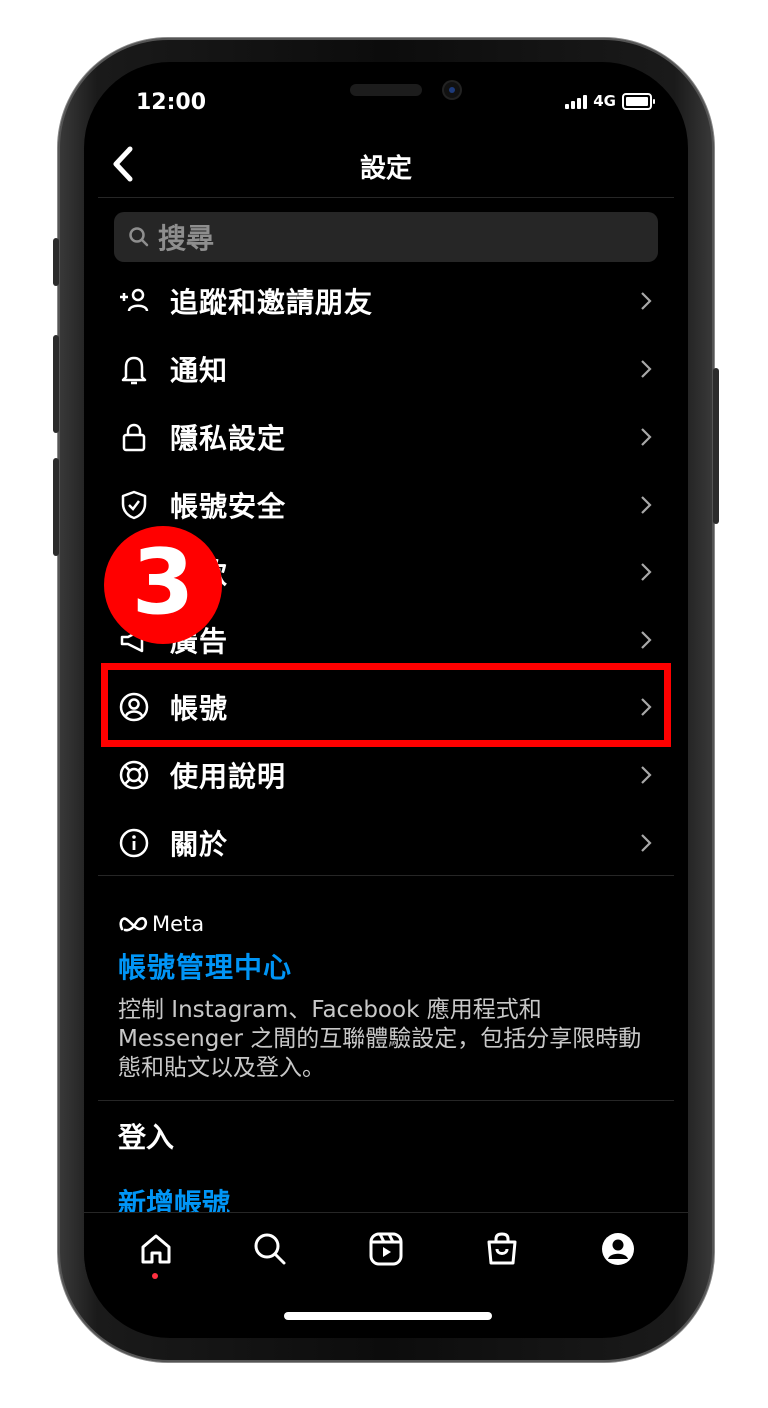 The width and height of the screenshot is (768, 1408). I want to click on lock-icon, so click(134, 437).